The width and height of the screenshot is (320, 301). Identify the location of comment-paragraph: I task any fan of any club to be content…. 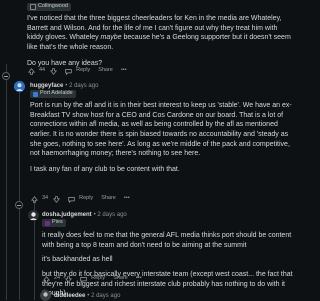
(105, 169).